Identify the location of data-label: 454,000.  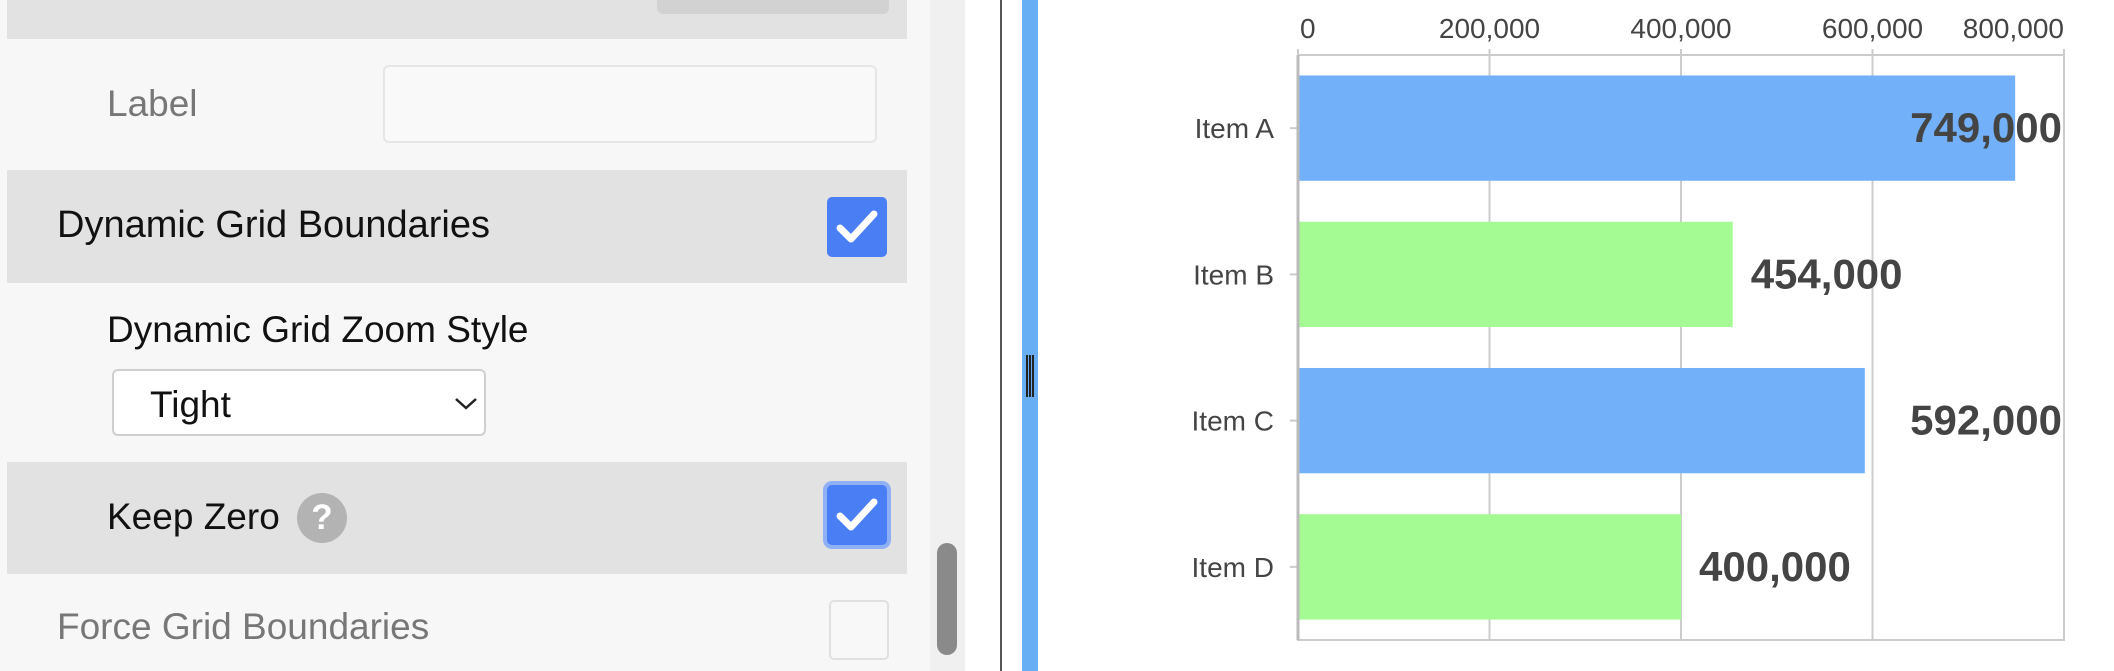
(1827, 273).